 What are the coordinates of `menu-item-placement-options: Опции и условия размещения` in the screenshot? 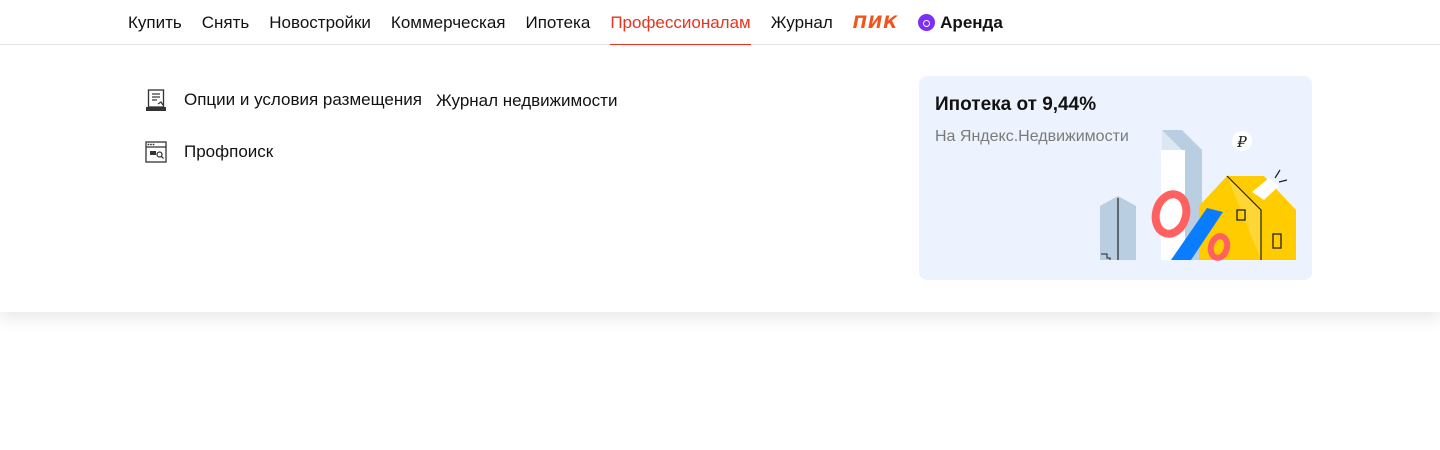 It's located at (283, 100).